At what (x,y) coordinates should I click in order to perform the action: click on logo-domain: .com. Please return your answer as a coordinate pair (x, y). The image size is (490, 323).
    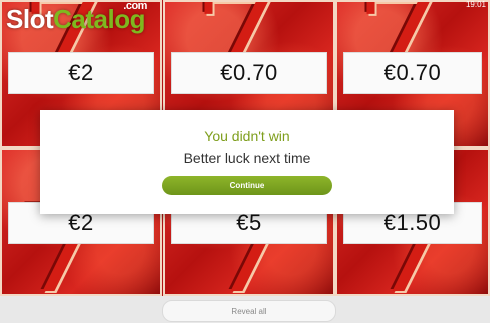
    Looking at the image, I should click on (135, 6).